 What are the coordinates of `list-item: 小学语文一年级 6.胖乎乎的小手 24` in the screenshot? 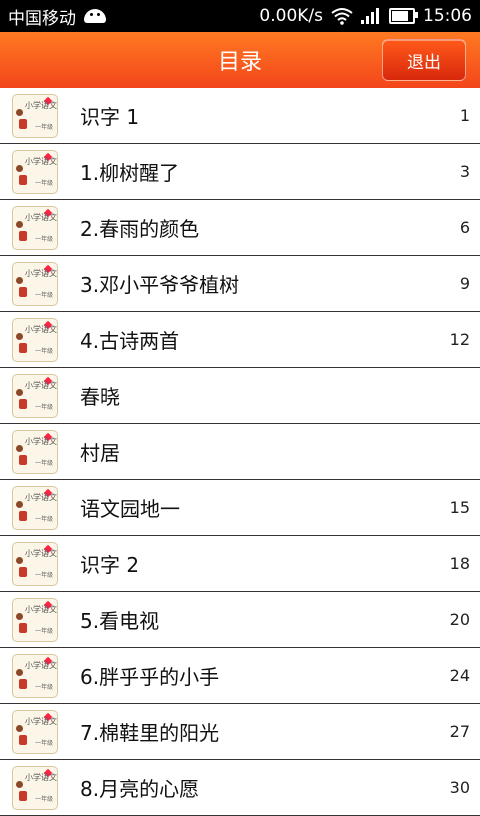 It's located at (240, 676).